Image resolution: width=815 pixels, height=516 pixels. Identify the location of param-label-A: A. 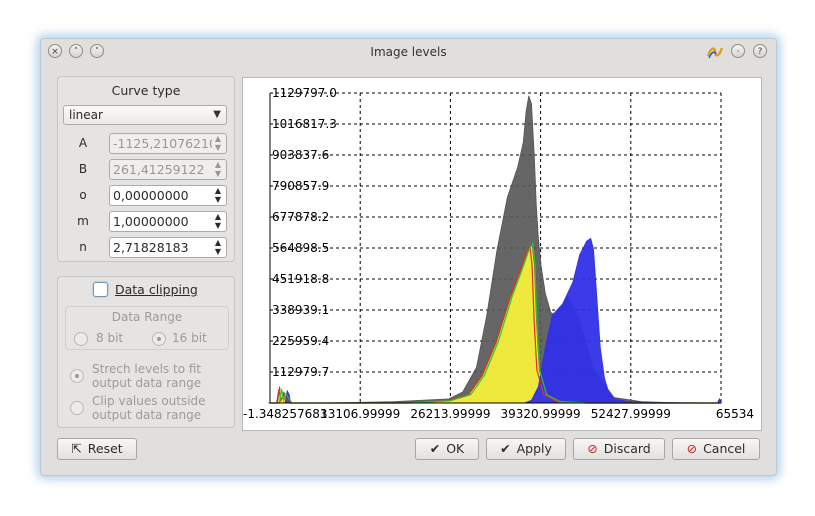
(83, 143).